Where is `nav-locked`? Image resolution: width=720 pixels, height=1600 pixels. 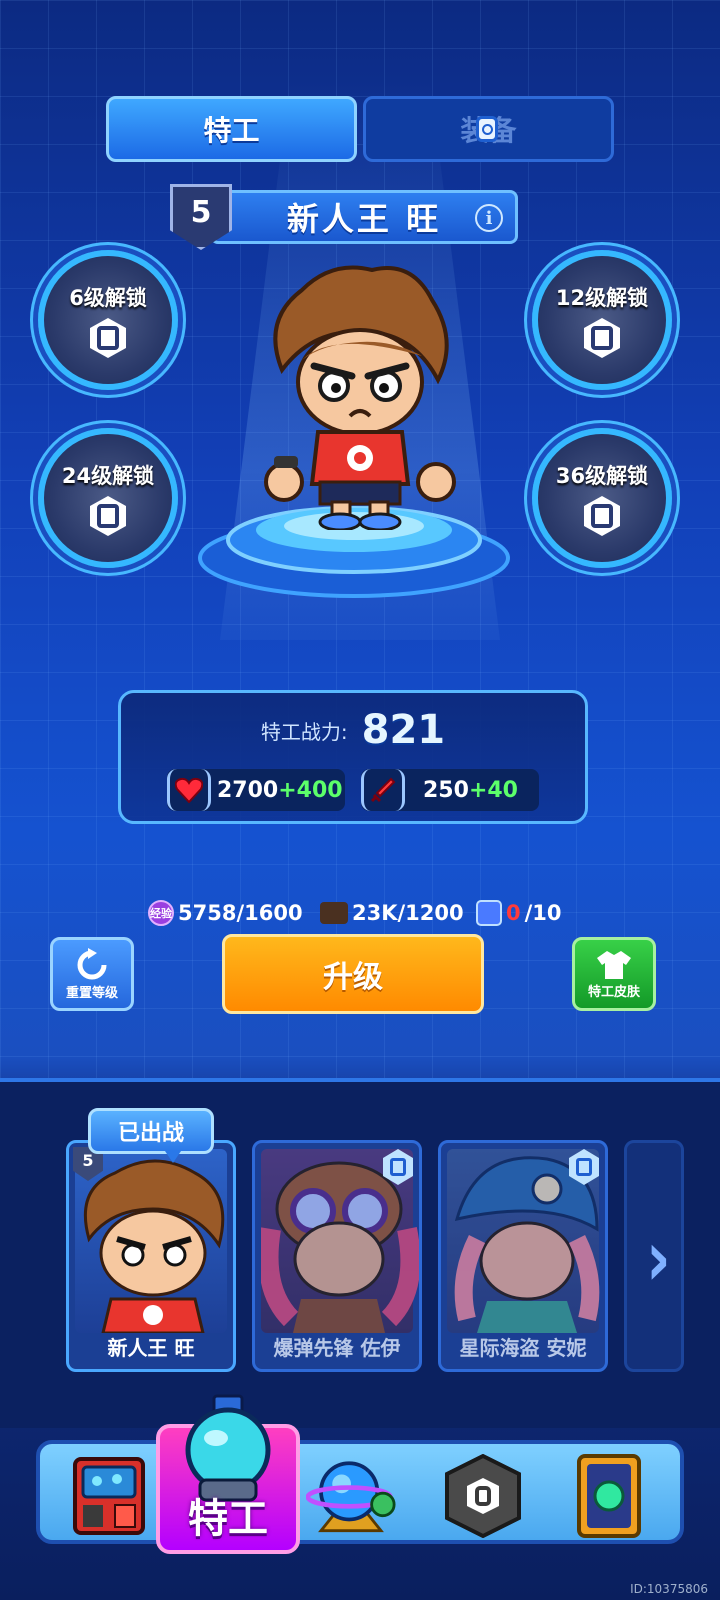
nav-locked is located at coordinates (483, 1496).